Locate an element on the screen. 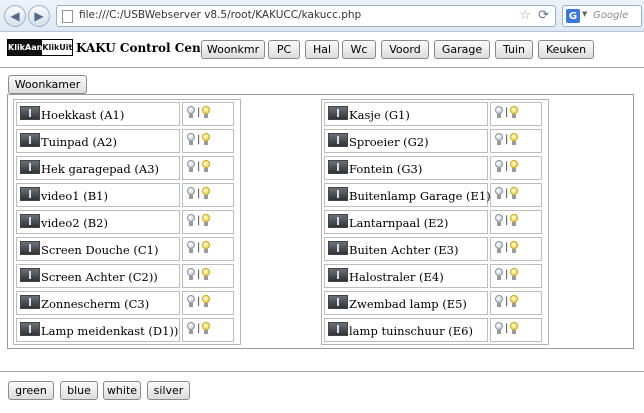 The image size is (644, 413). reload-icon: ⟳ is located at coordinates (543, 15).